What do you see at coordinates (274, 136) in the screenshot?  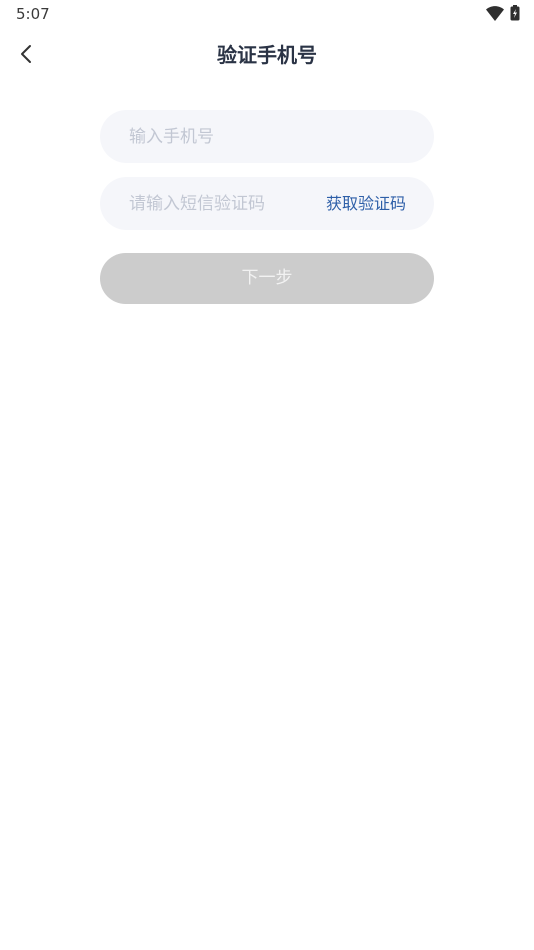 I see `phone-input` at bounding box center [274, 136].